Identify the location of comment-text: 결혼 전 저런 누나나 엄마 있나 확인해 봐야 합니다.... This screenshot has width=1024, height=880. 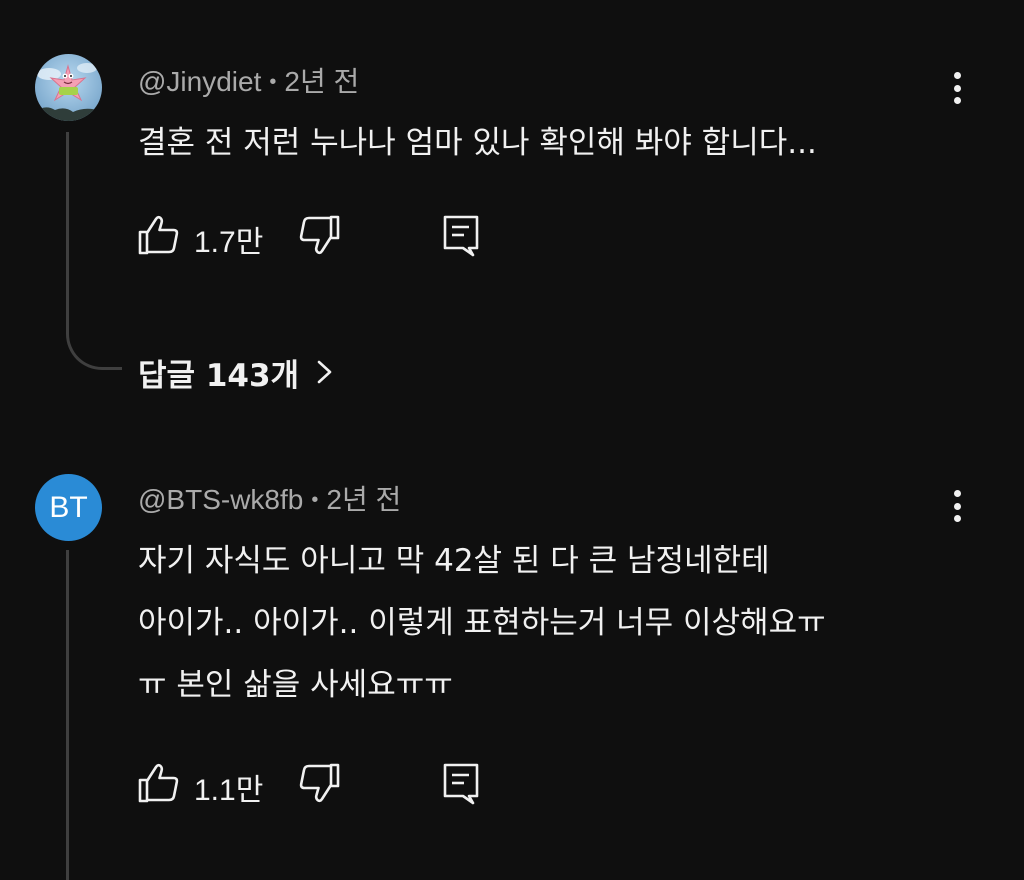
(477, 143).